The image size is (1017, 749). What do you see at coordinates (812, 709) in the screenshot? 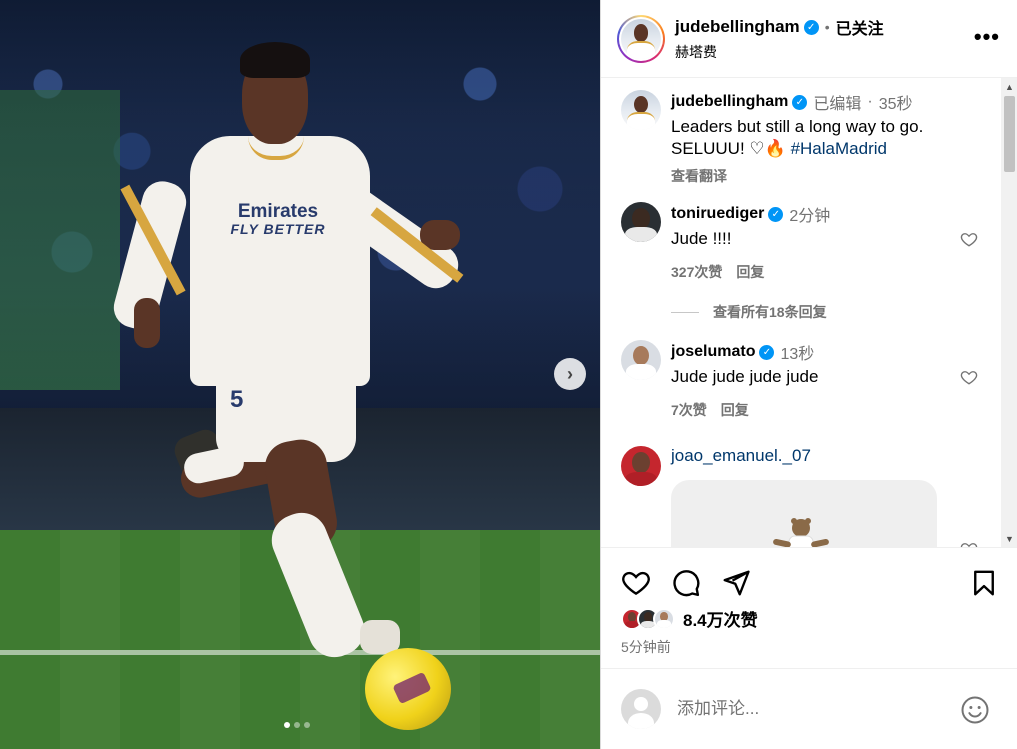
I see `comment-input` at bounding box center [812, 709].